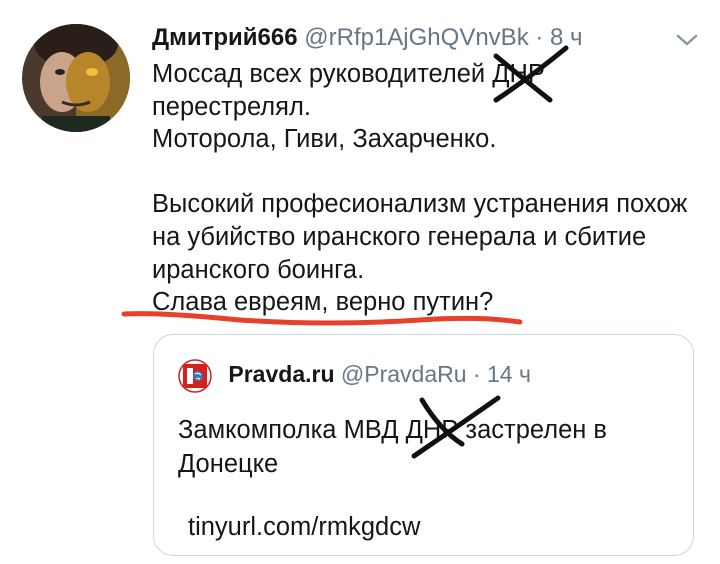 Image resolution: width=720 pixels, height=564 pixels. I want to click on tweet-line: на убийство иранского генерала и сбитие, so click(399, 236).